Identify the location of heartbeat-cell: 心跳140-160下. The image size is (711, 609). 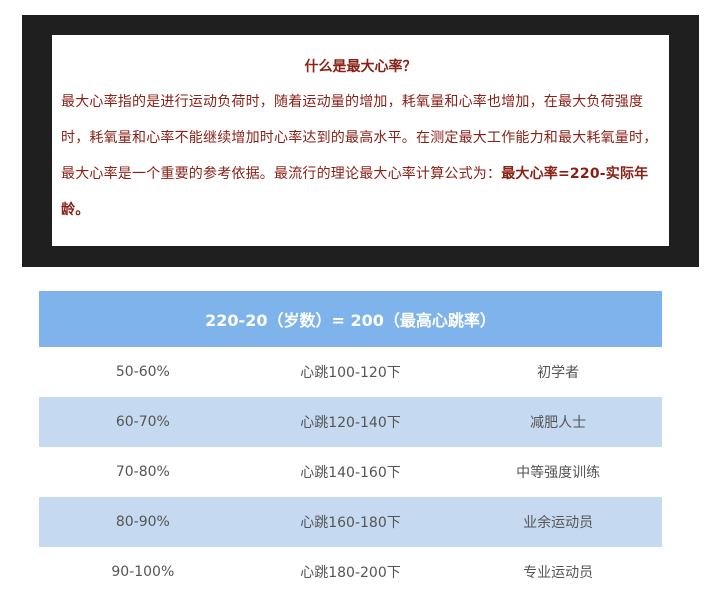
(350, 472).